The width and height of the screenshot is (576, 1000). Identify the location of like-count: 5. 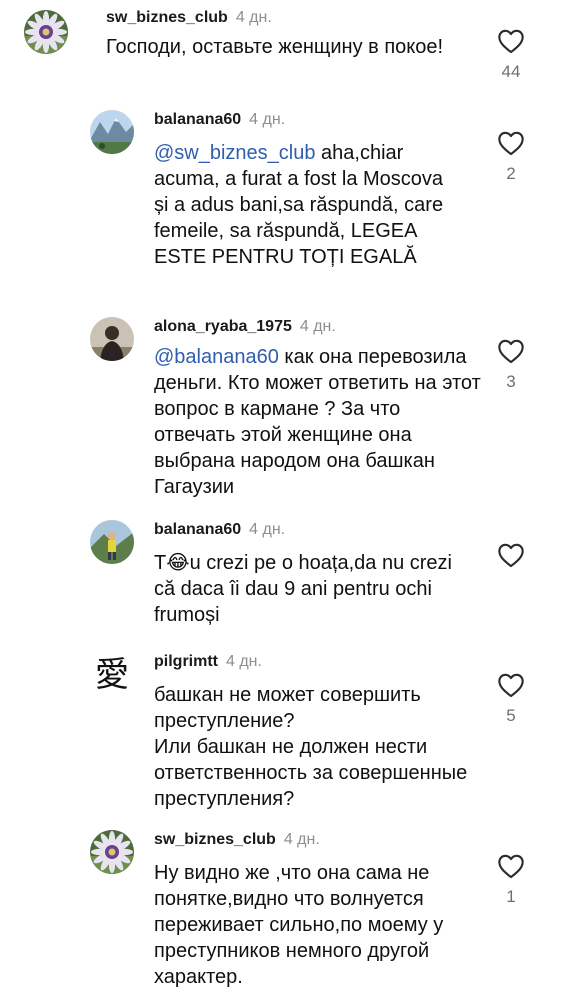
(511, 715).